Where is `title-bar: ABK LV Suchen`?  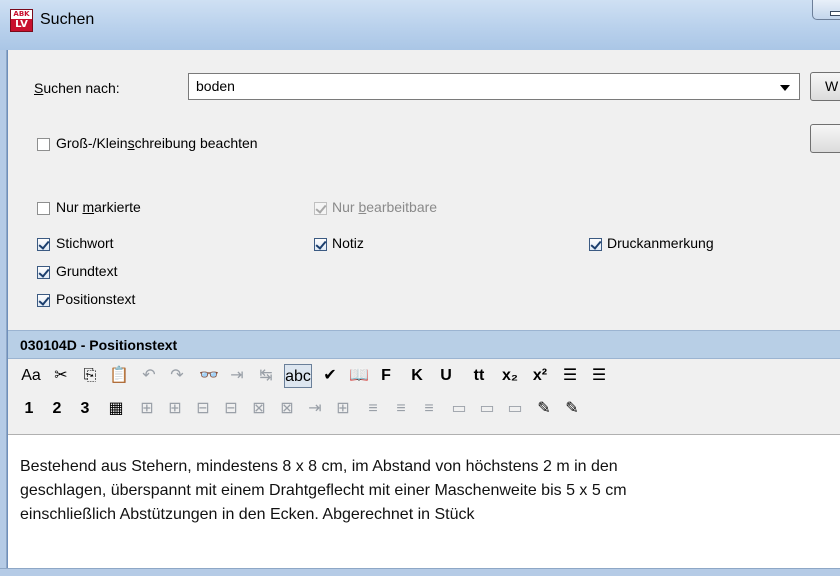 title-bar: ABK LV Suchen is located at coordinates (420, 25).